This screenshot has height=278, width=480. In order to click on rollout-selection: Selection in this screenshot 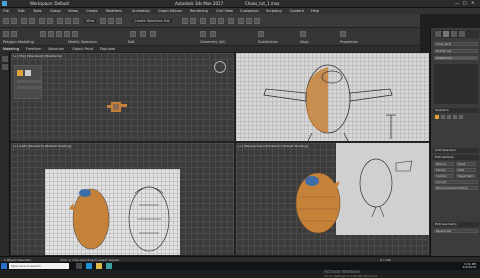, I will do `click(456, 110)`.